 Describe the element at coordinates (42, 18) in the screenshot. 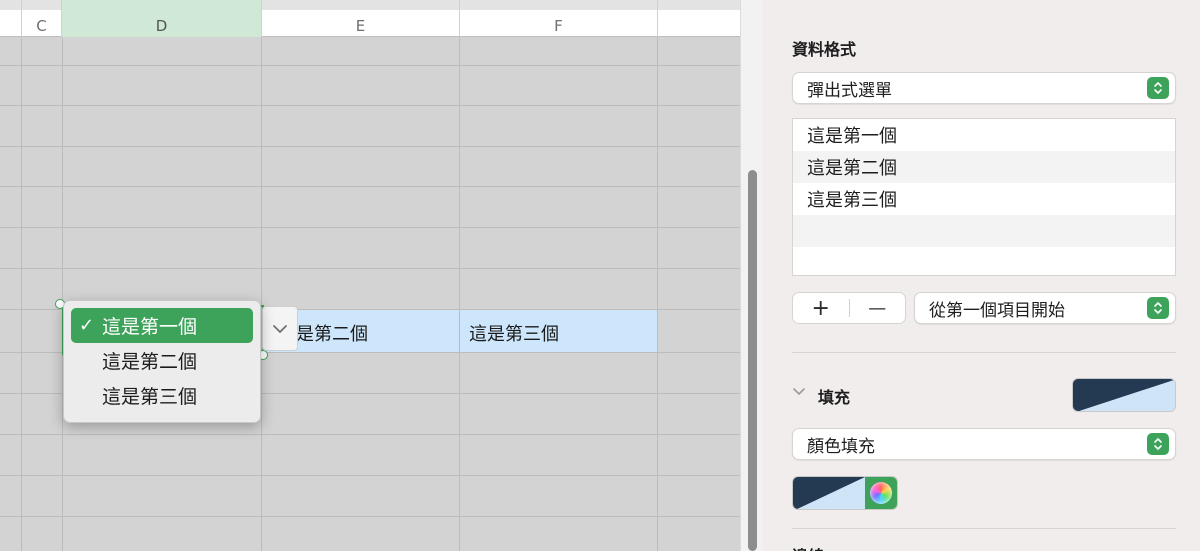

I see `column-header-c: C` at that location.